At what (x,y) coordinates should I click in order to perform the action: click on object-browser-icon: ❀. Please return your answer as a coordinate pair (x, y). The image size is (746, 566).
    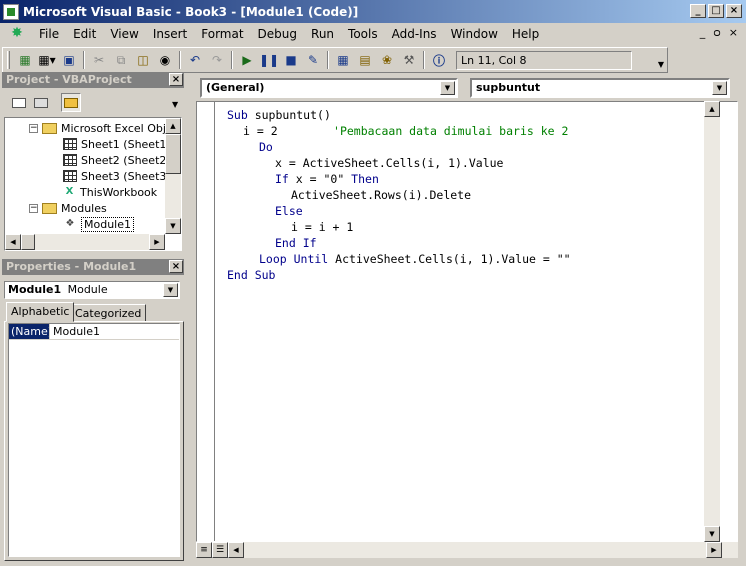
    Looking at the image, I should click on (387, 60).